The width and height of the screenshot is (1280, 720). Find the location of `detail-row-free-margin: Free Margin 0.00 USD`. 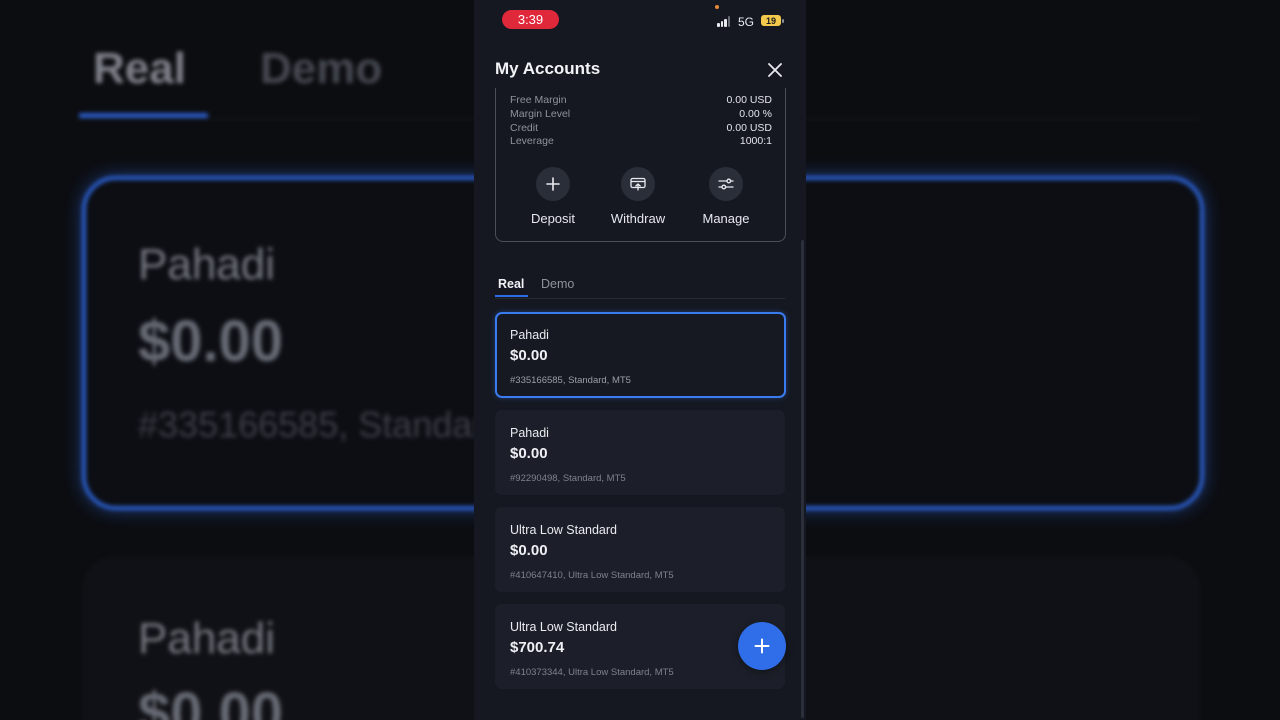

detail-row-free-margin: Free Margin 0.00 USD is located at coordinates (641, 100).